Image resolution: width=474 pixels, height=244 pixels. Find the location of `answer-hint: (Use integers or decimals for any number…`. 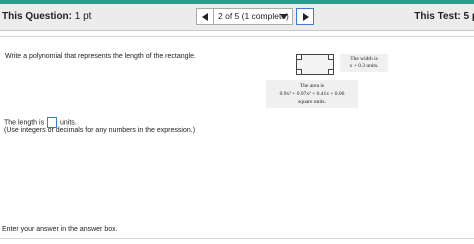

answer-hint: (Use integers or decimals for any number… is located at coordinates (100, 130).